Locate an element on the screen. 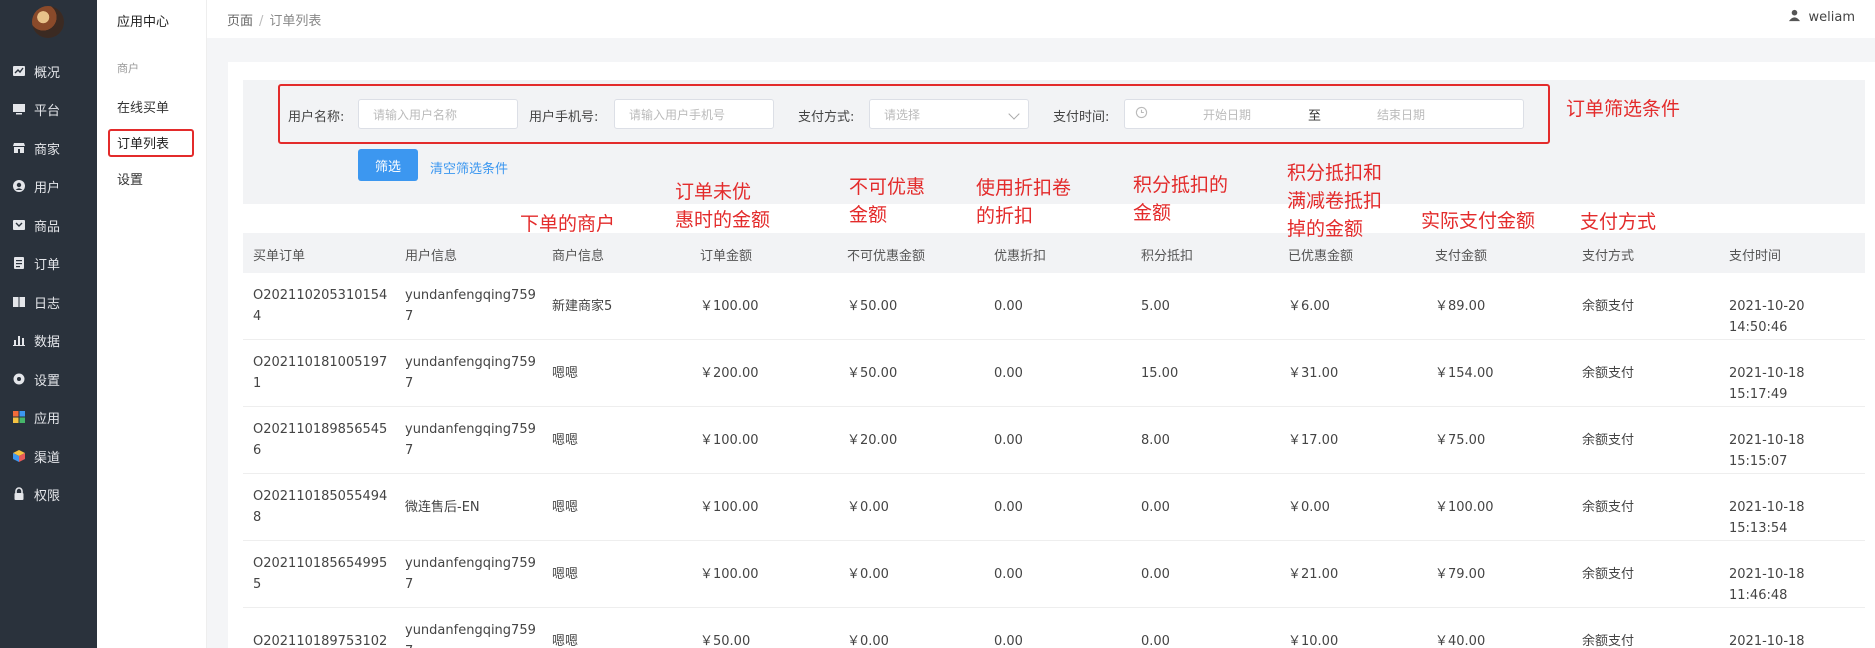  subnav-item-online-pay: 在线买单 is located at coordinates (143, 106).